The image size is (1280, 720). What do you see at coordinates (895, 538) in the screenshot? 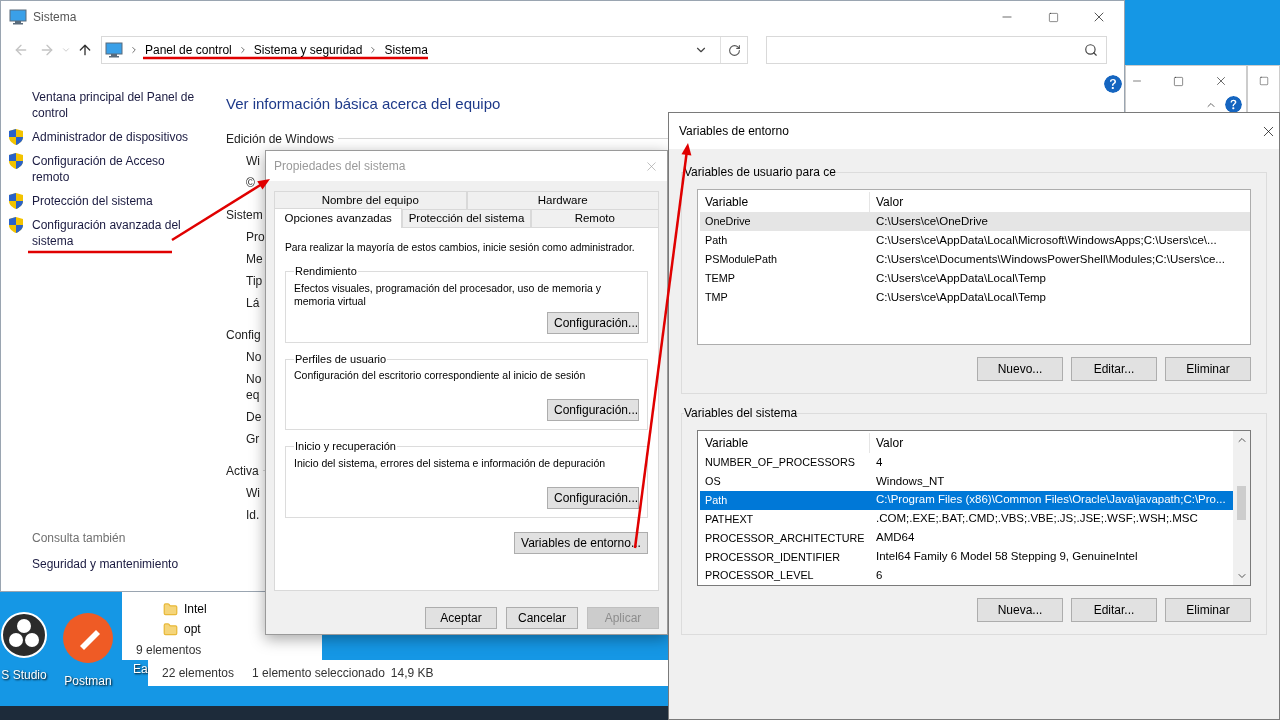
I see `variable-value: AMD64` at bounding box center [895, 538].